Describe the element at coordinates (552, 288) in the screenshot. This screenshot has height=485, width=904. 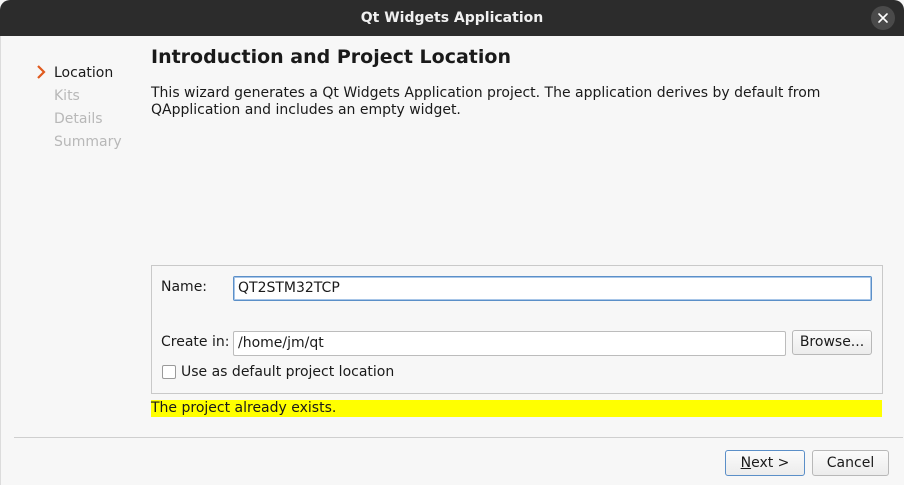
I see `name-input: QT2STM32TCP` at that location.